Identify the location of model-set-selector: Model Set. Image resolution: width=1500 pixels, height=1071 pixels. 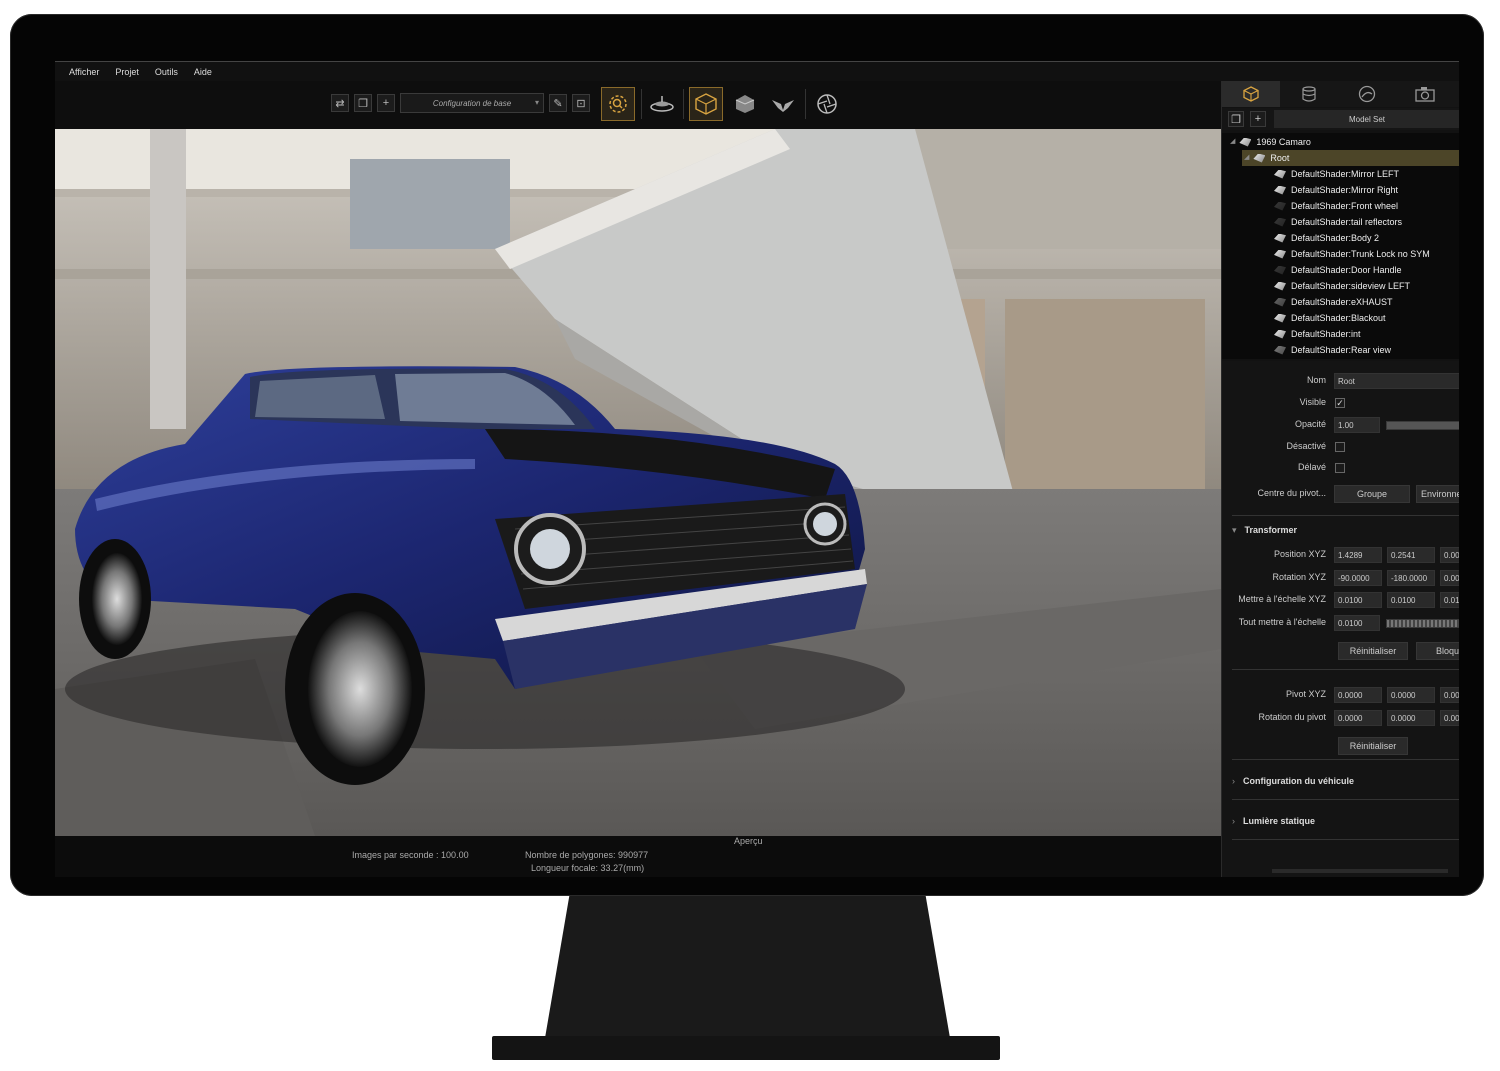
(1366, 119).